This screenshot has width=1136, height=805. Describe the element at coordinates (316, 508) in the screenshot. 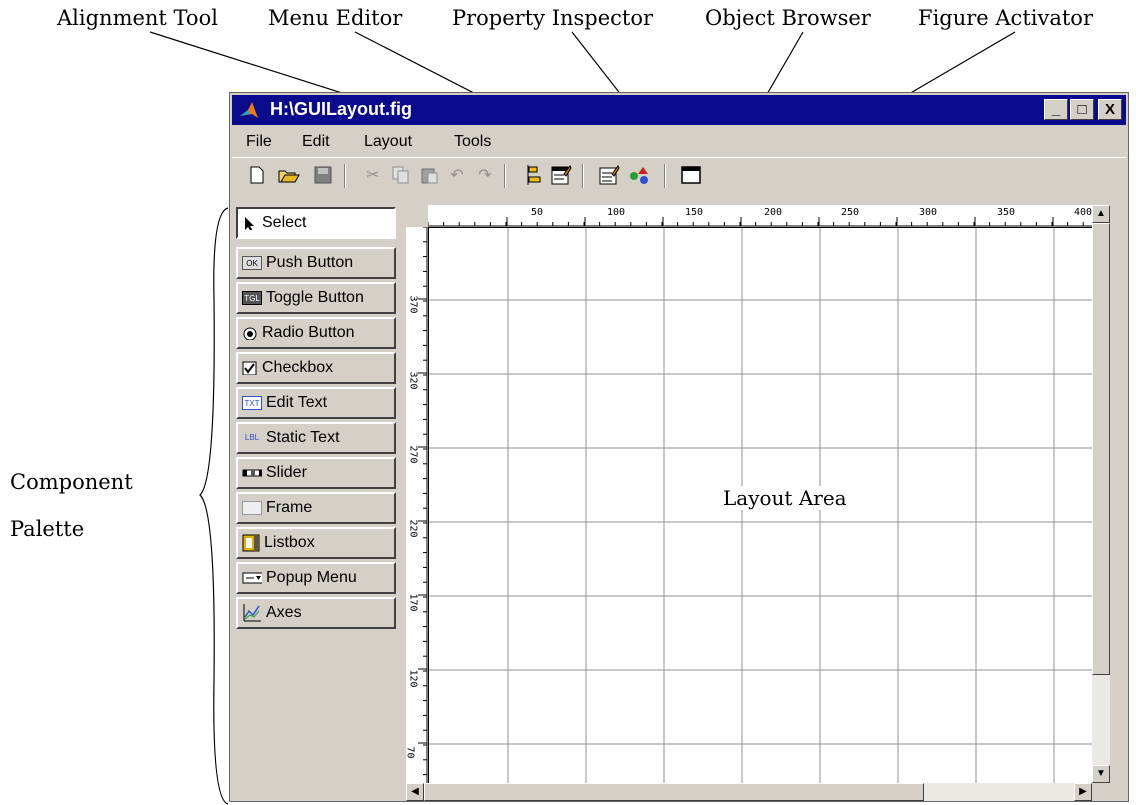

I see `palette-frame: Frame` at that location.